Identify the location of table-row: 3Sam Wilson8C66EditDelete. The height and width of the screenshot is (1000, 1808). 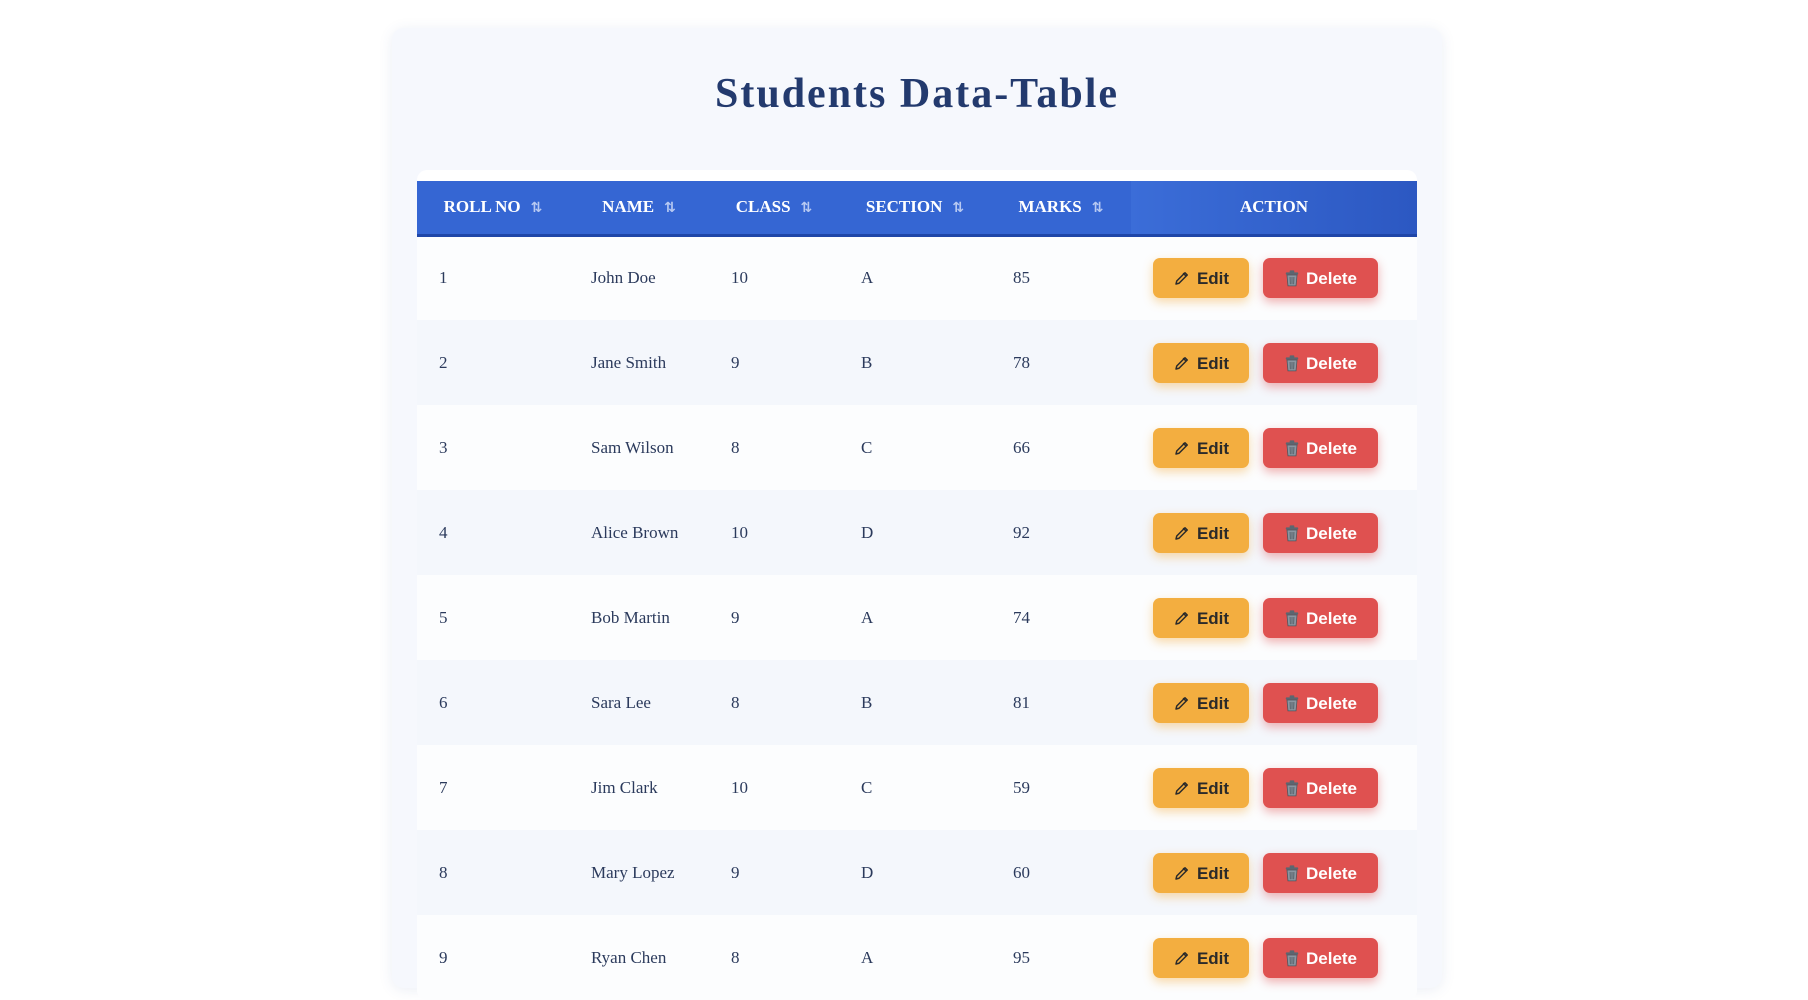
(917, 447).